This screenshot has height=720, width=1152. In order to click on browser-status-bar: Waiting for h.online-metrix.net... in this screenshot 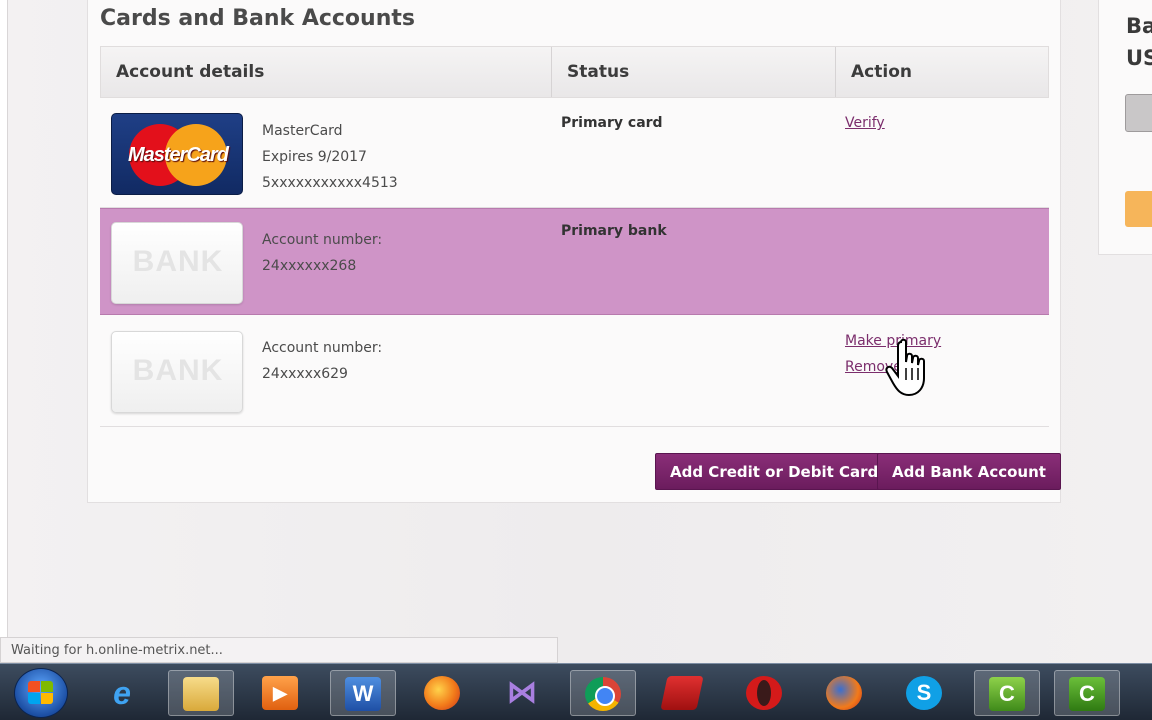, I will do `click(279, 650)`.